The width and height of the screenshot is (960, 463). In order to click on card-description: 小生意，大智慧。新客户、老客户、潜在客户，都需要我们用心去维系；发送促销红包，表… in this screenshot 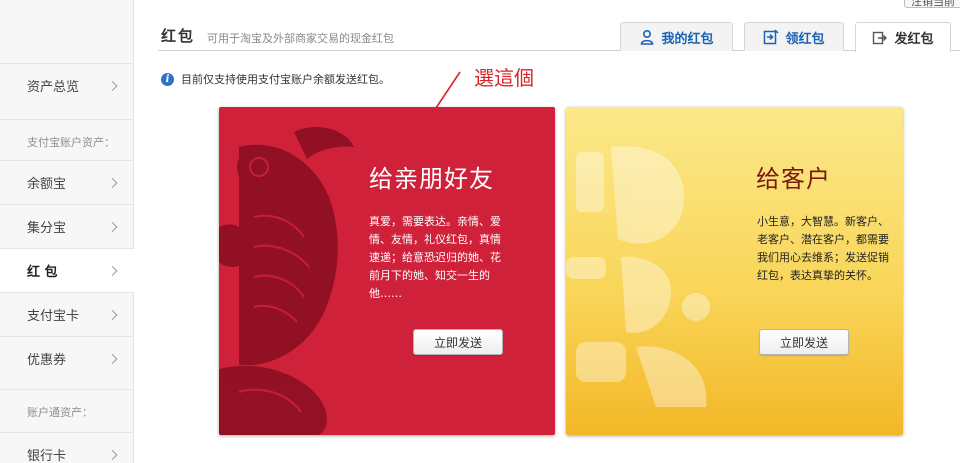, I will do `click(823, 248)`.